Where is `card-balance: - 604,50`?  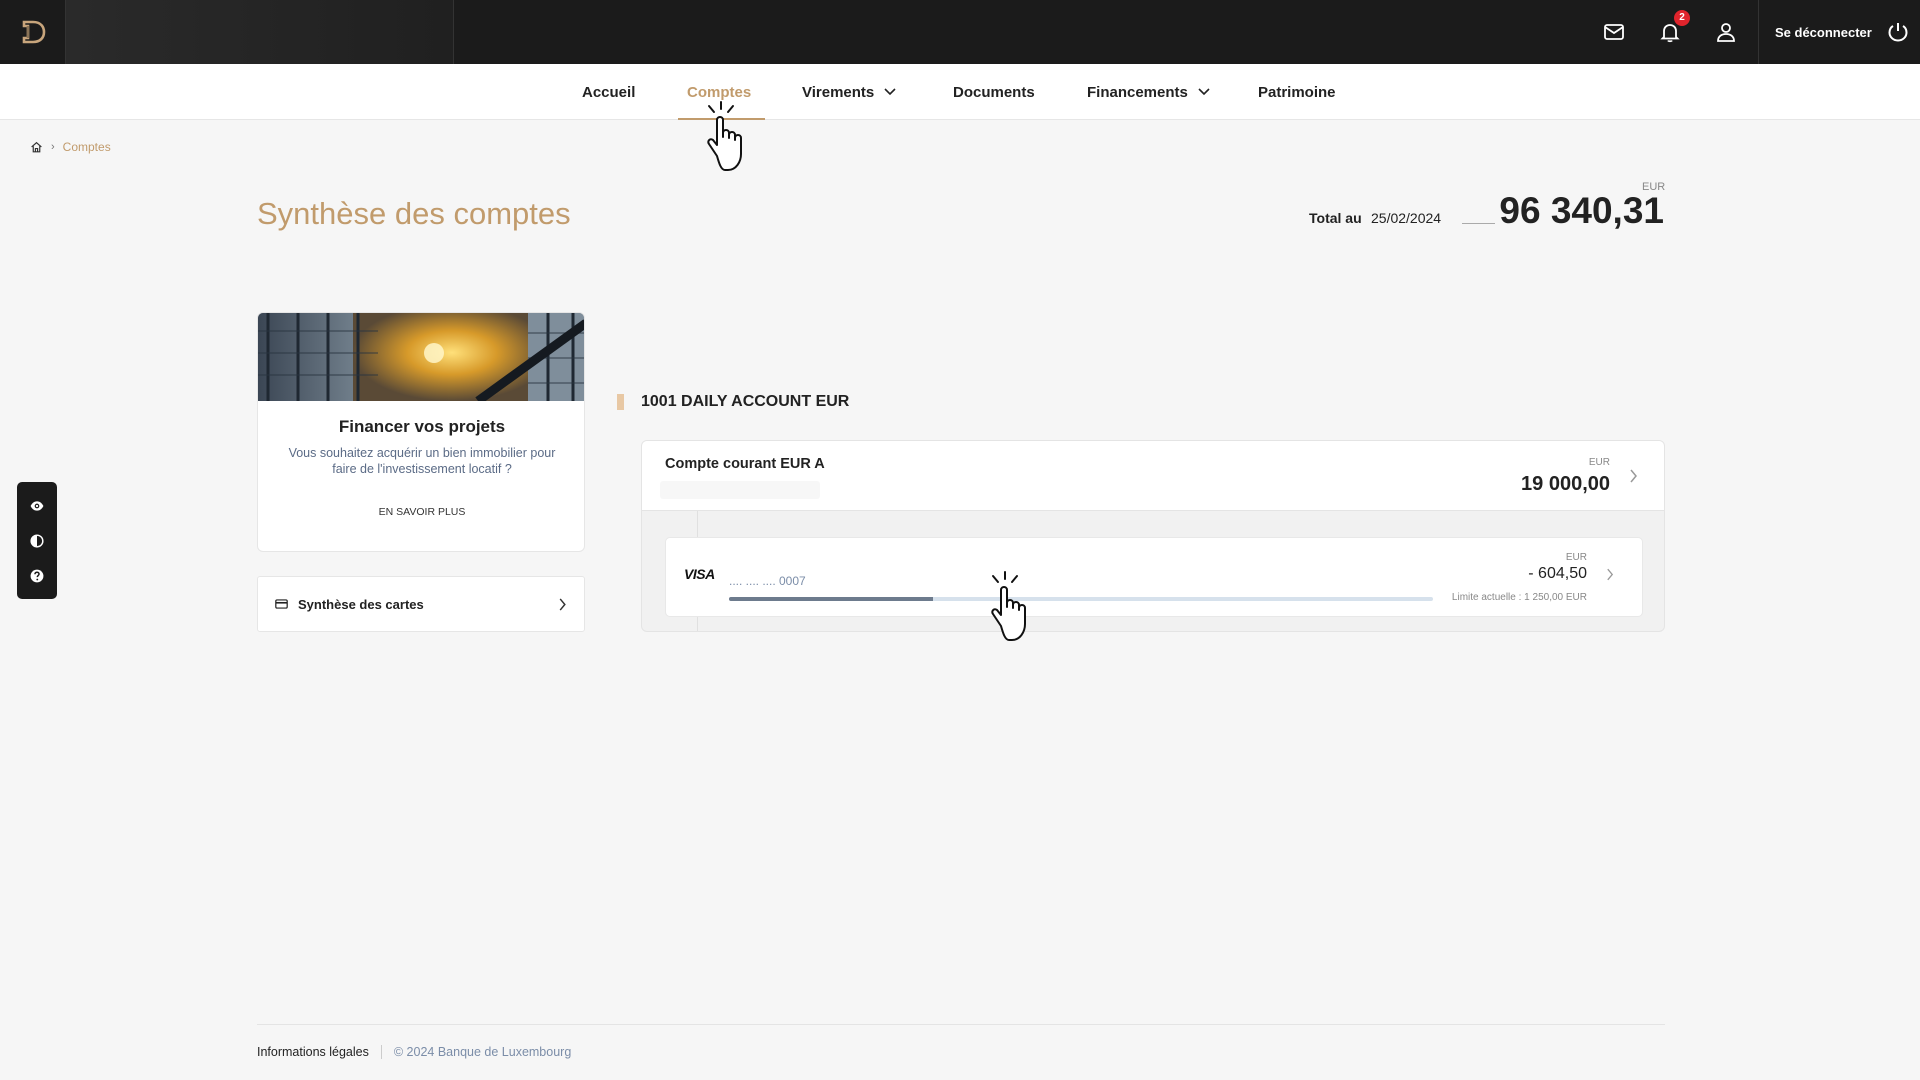
card-balance: - 604,50 is located at coordinates (1557, 573).